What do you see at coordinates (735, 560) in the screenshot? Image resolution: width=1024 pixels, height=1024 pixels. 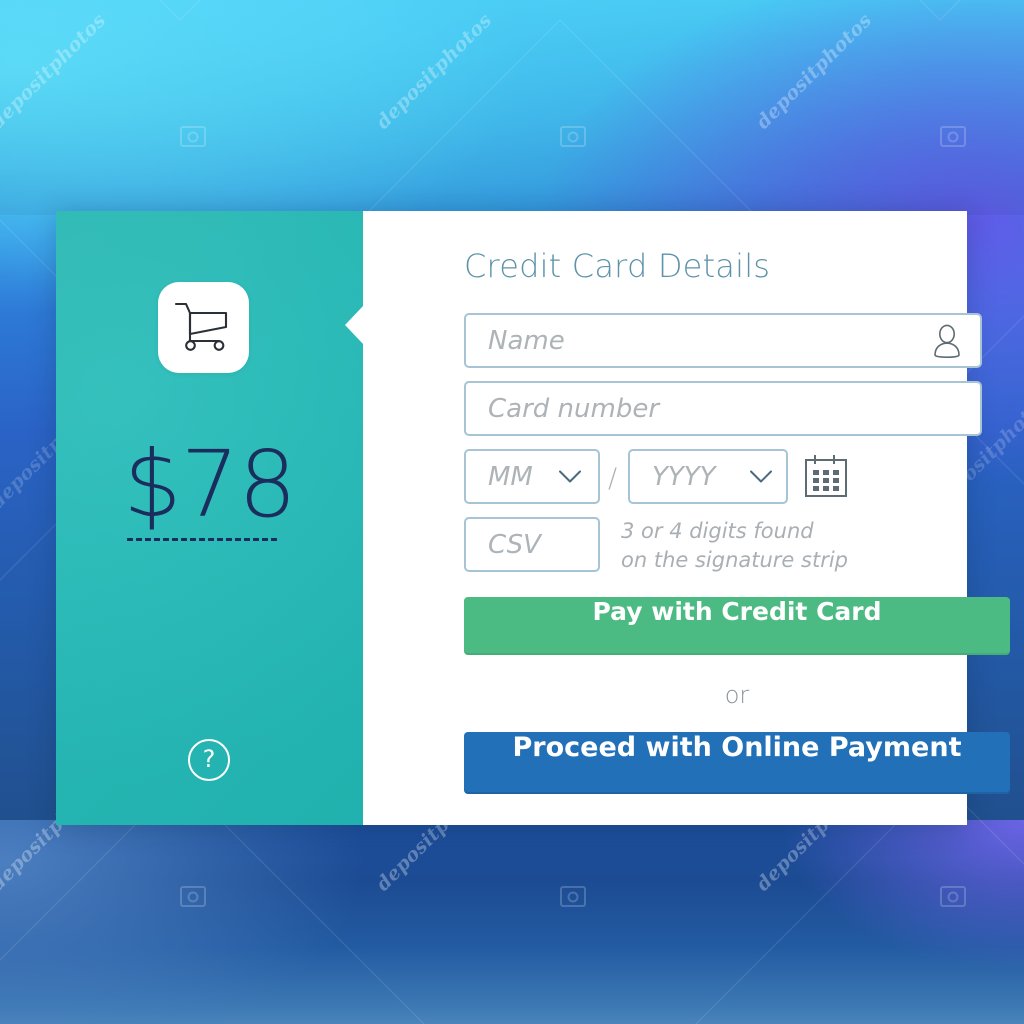 I see `csv-hint-line-2: on the signature strip` at bounding box center [735, 560].